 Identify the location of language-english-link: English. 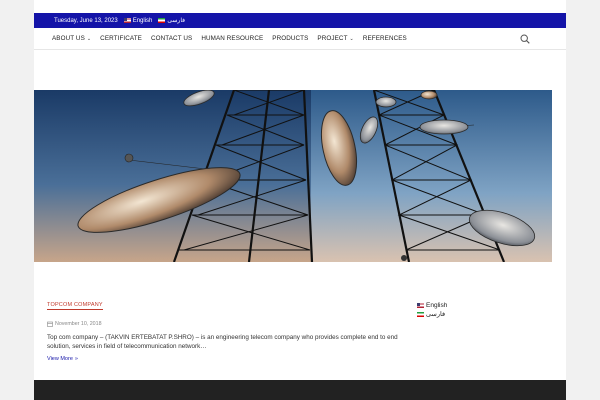
(138, 20).